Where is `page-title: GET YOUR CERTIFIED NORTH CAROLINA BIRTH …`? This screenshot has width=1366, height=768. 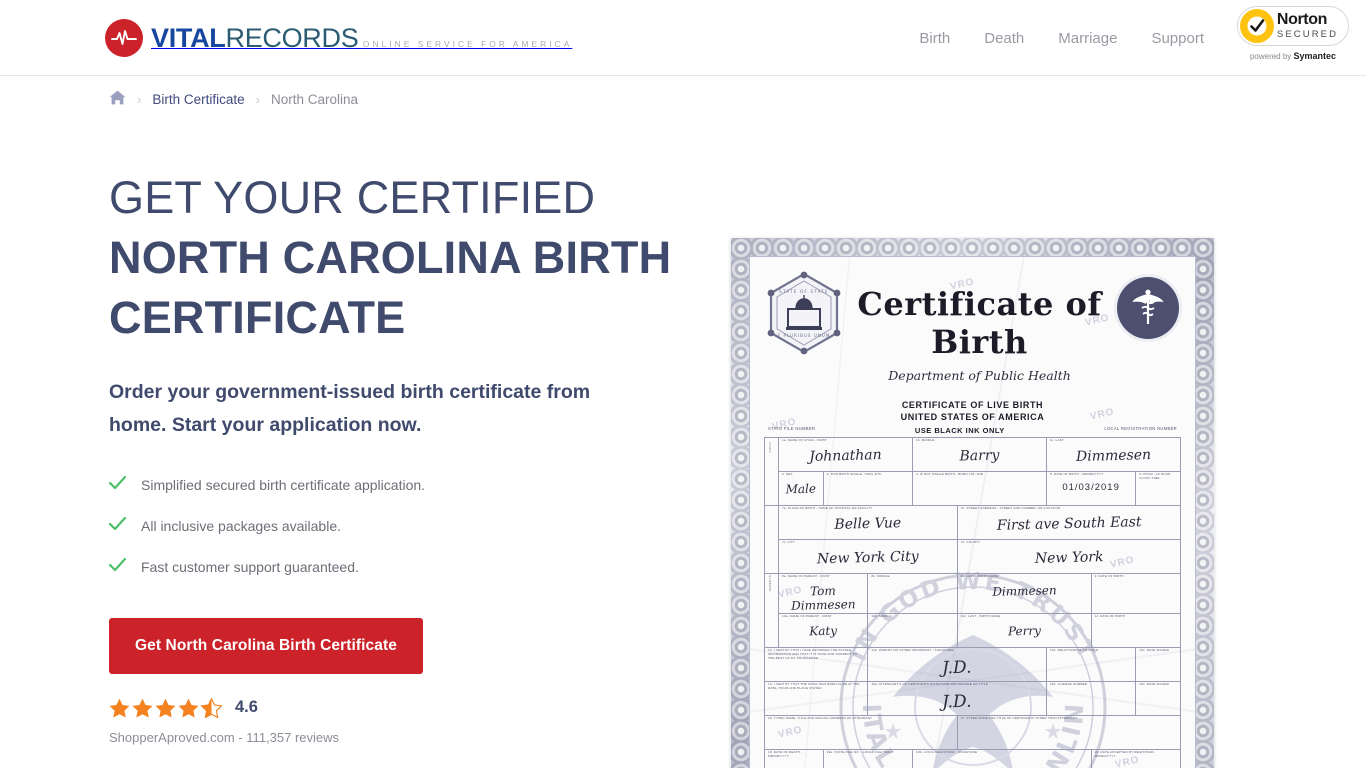 page-title: GET YOUR CERTIFIED NORTH CAROLINA BIRTH … is located at coordinates (409, 258).